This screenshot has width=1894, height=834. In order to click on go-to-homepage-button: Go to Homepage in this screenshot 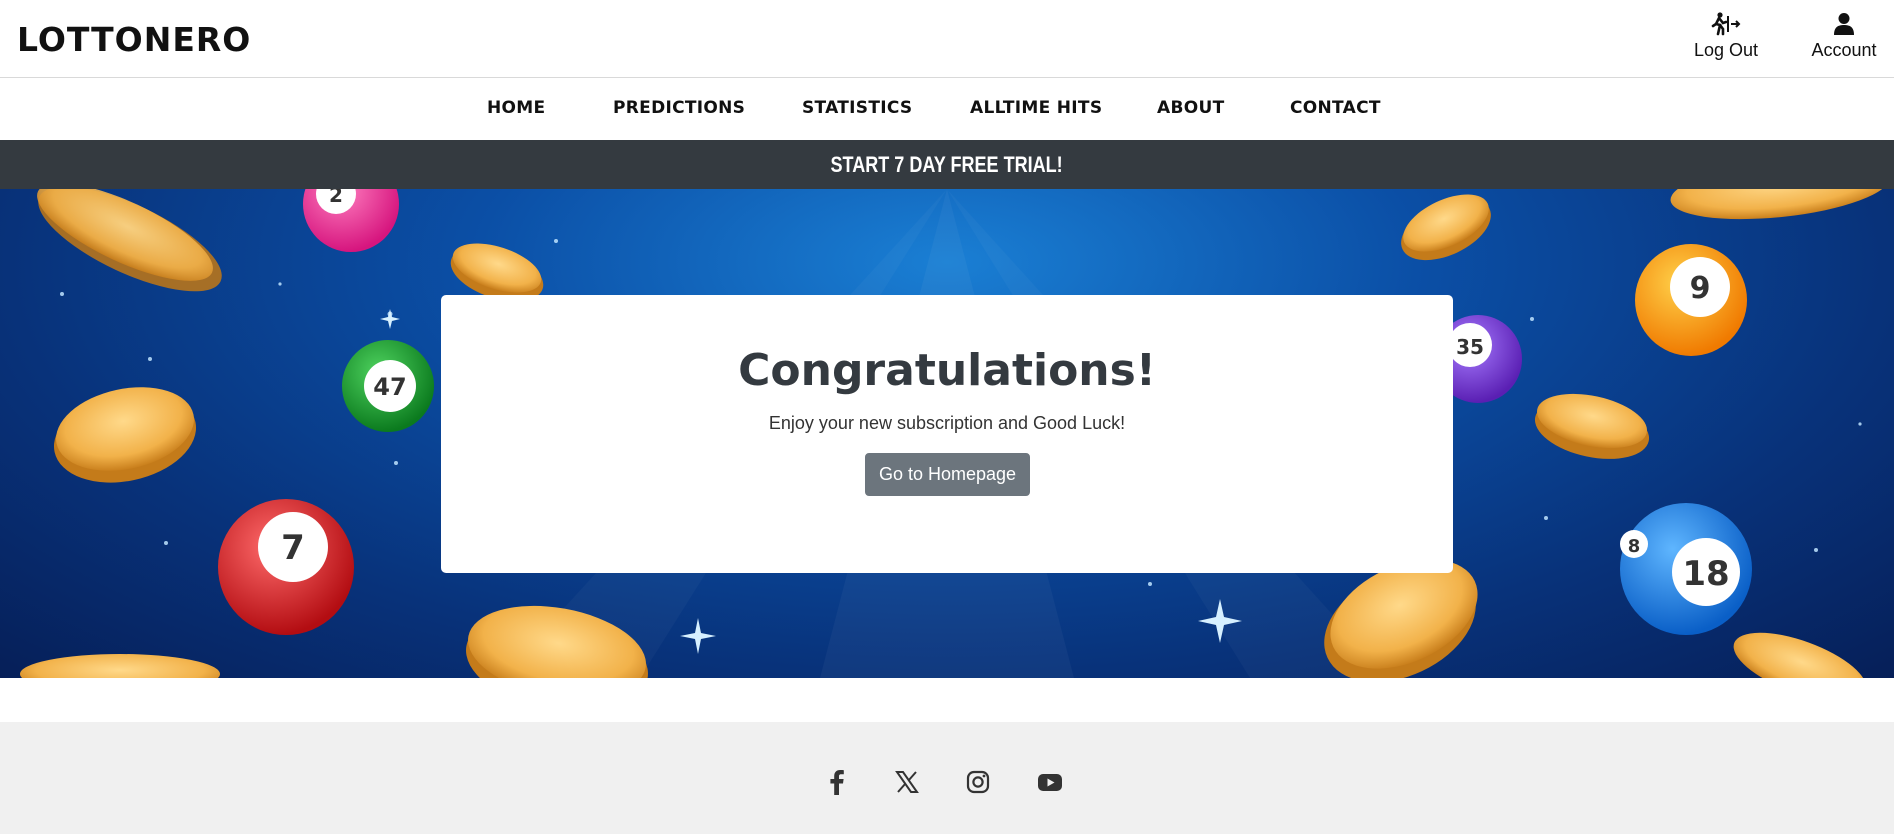, I will do `click(947, 474)`.